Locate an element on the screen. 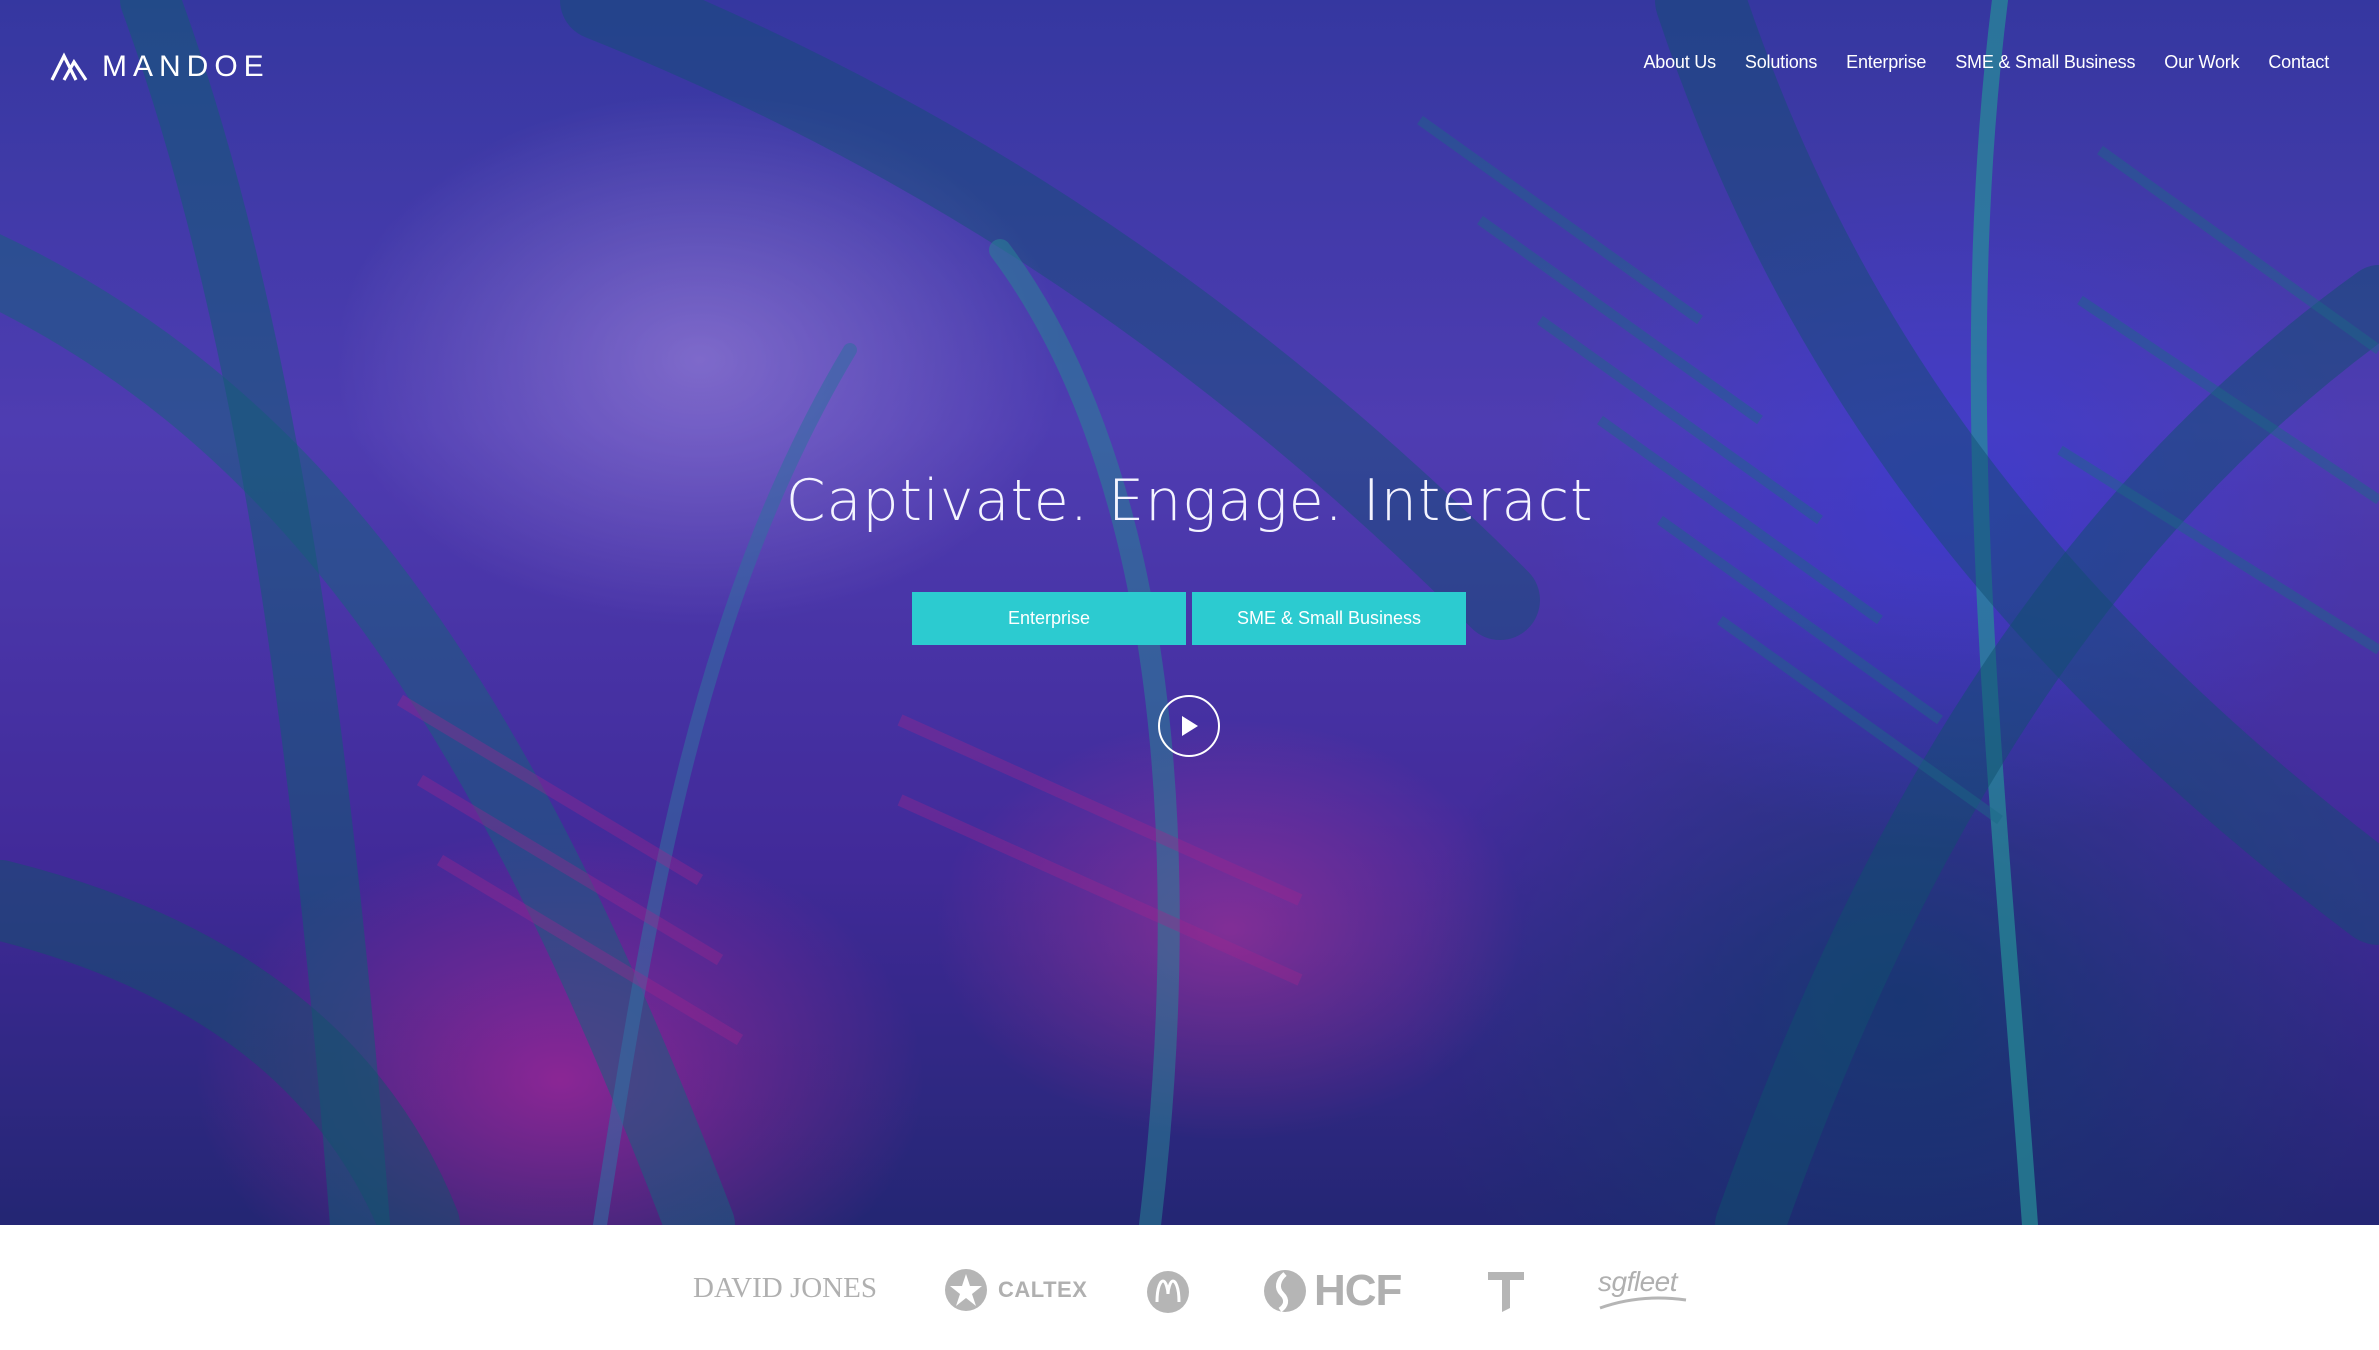 Image resolution: width=2379 pixels, height=1350 pixels. caltex-wordmark: CALTEX is located at coordinates (1043, 1289).